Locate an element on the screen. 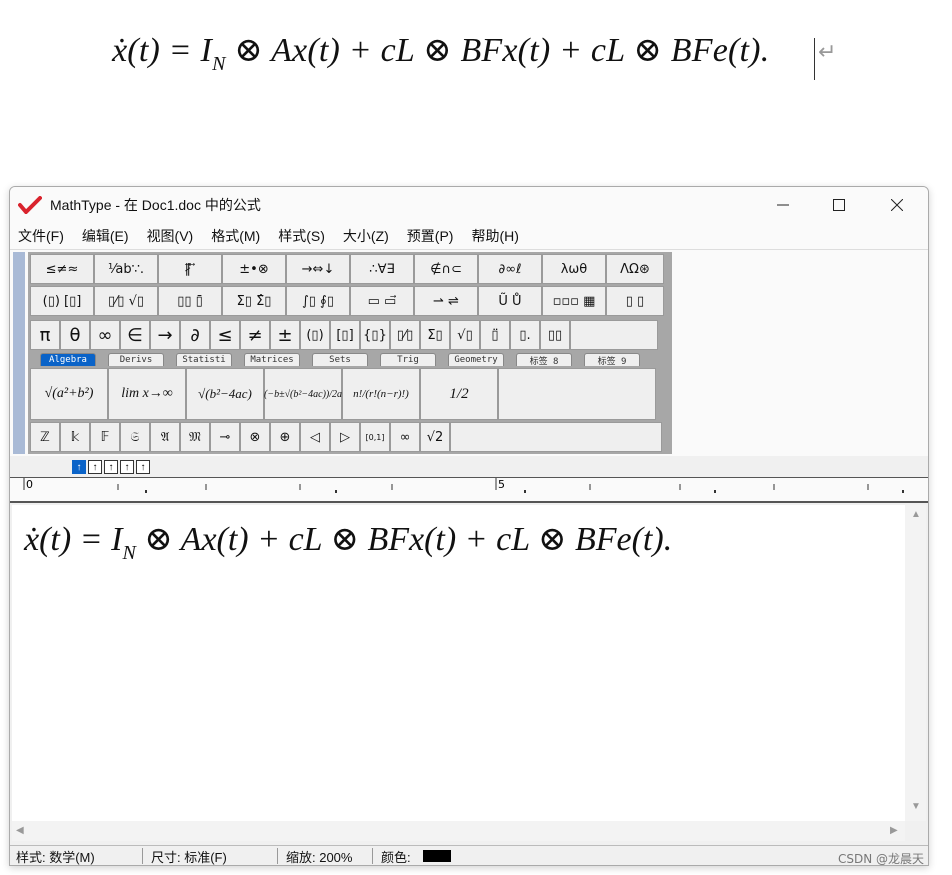 This screenshot has height=875, width=952. fraktur-m-button: 𝔐 is located at coordinates (195, 437).